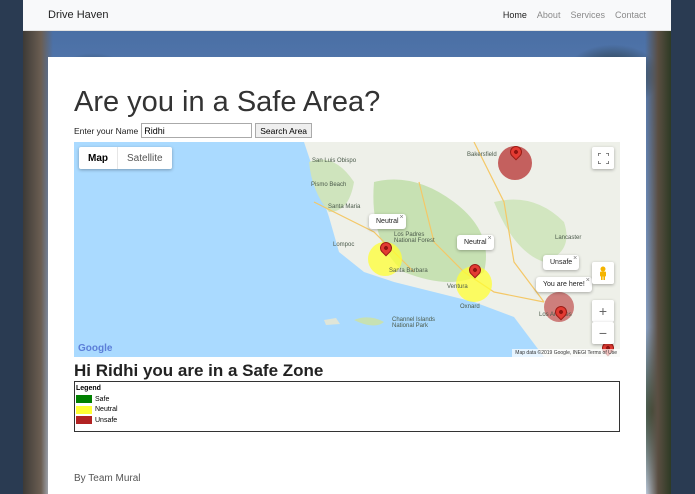  Describe the element at coordinates (344, 207) in the screenshot. I see `place-label: Santa Maria` at that location.